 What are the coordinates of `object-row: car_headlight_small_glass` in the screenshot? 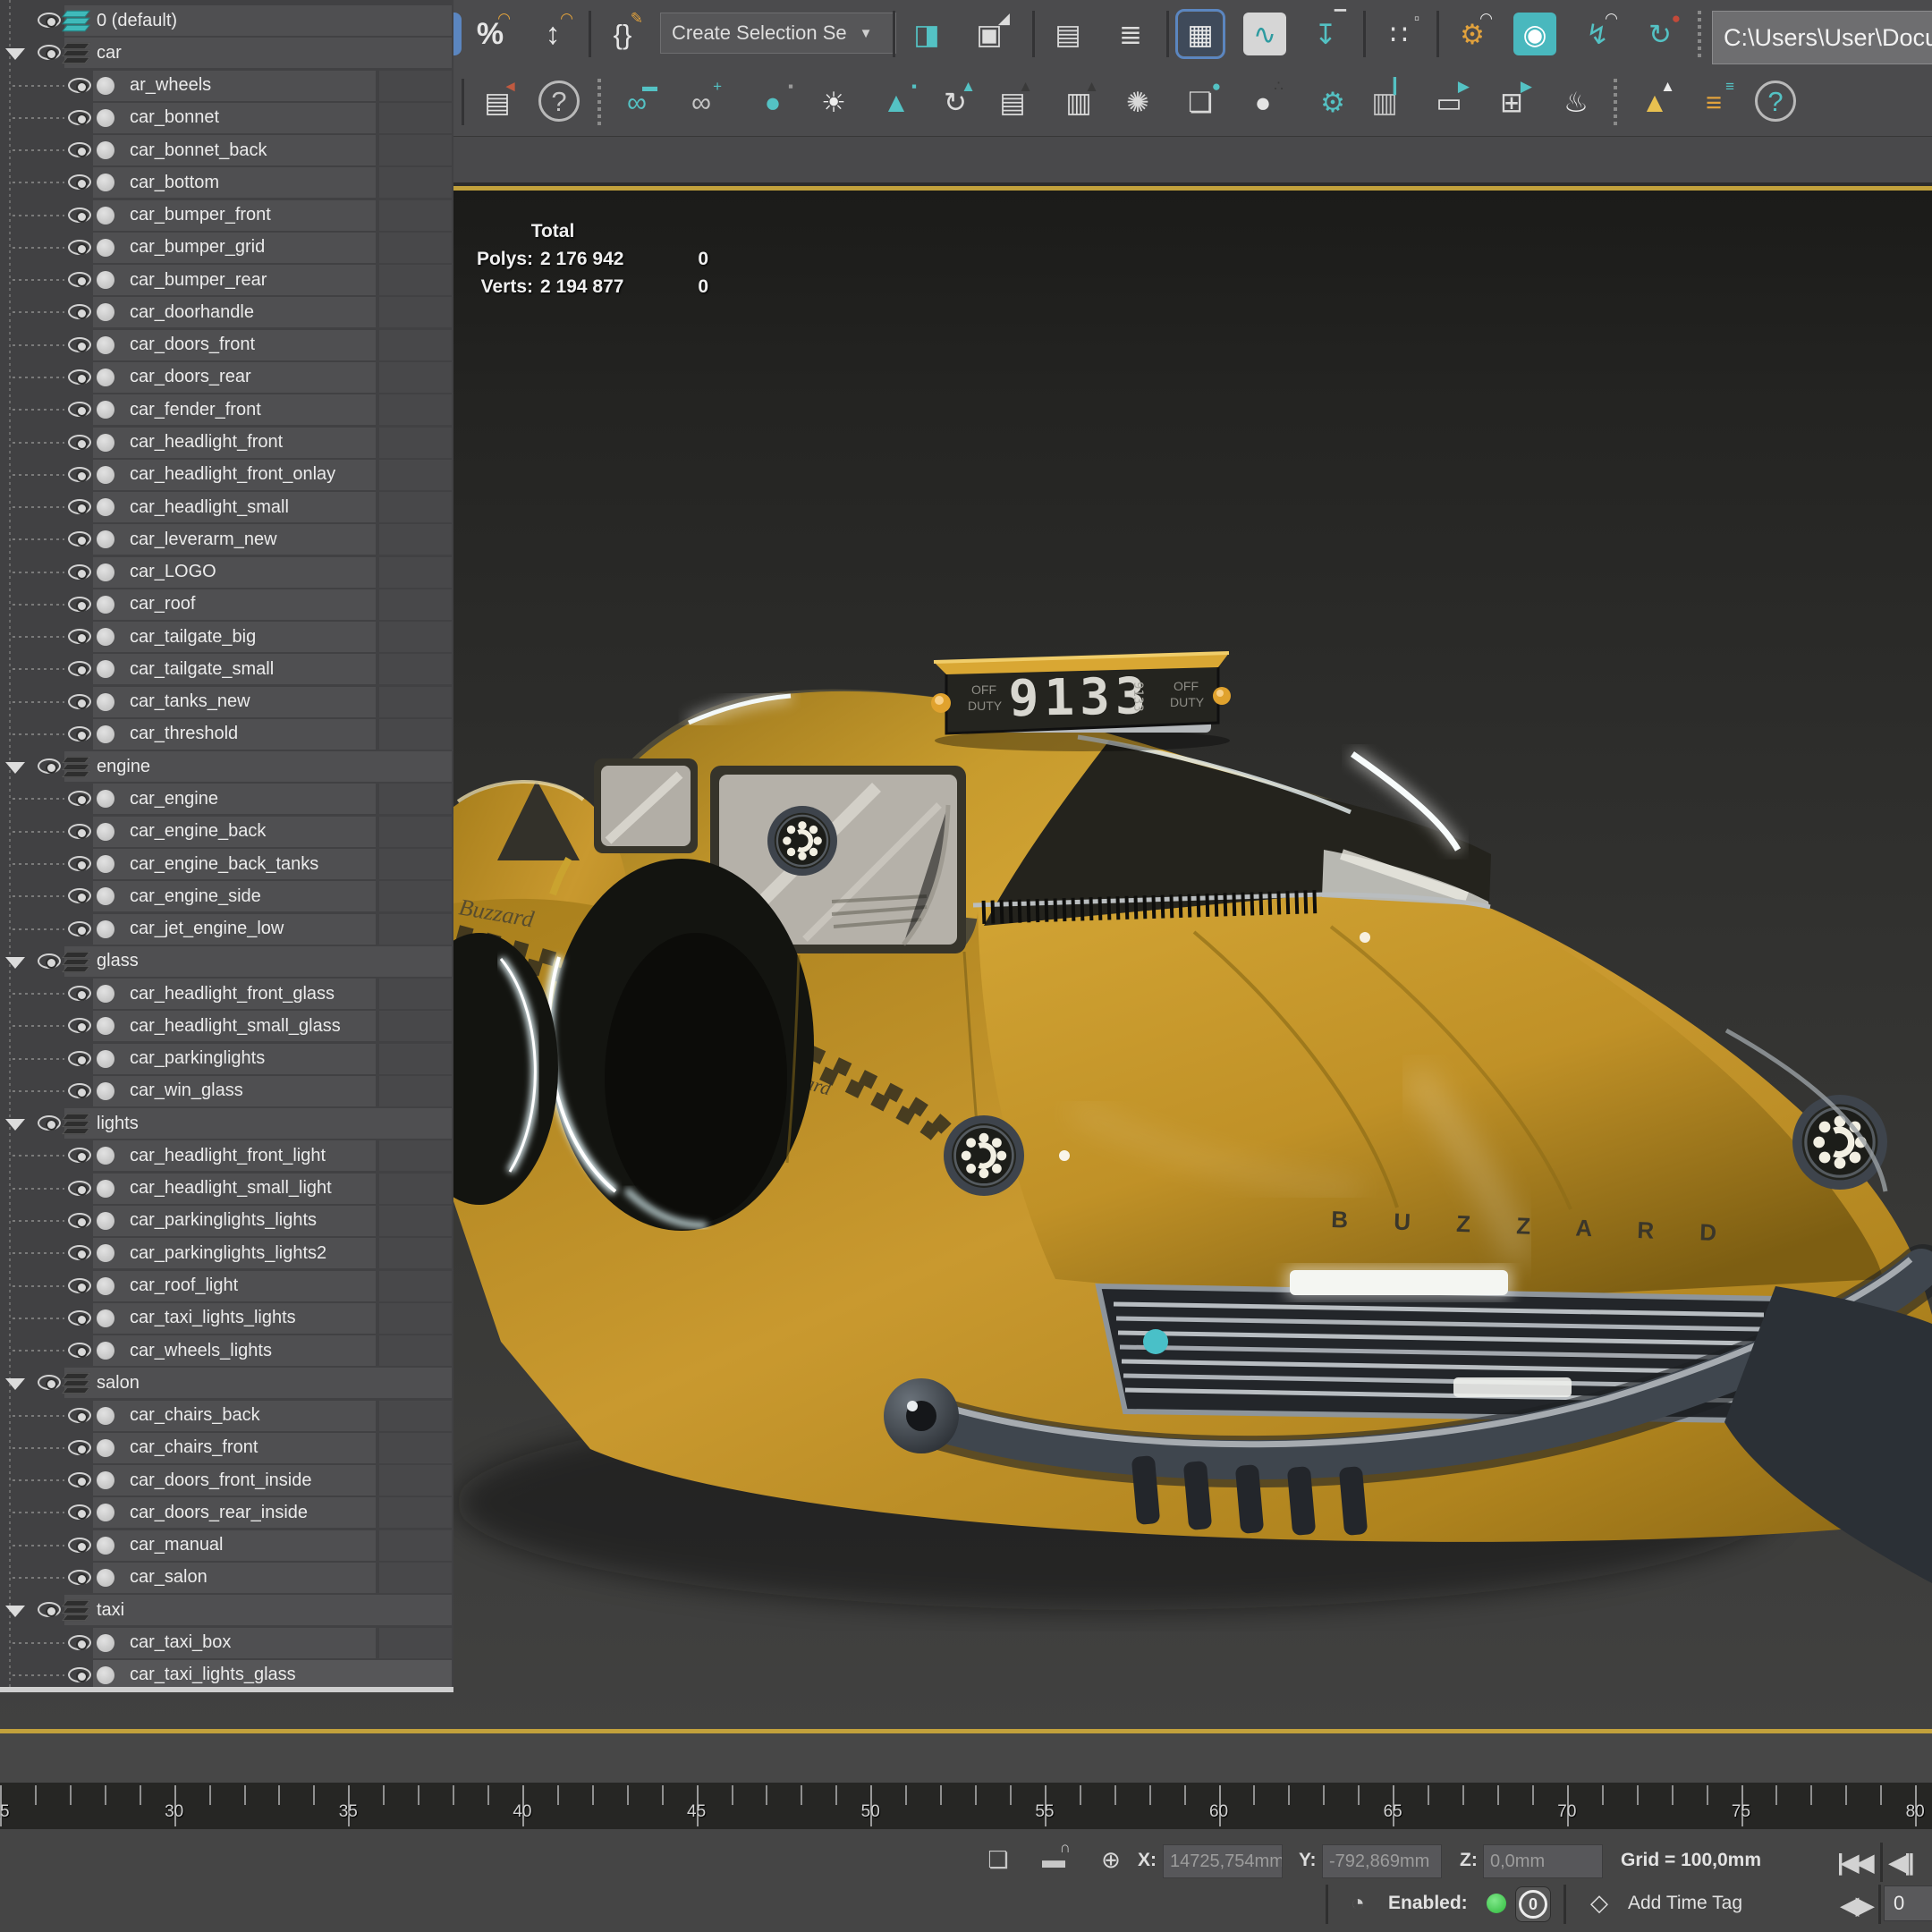 It's located at (226, 1026).